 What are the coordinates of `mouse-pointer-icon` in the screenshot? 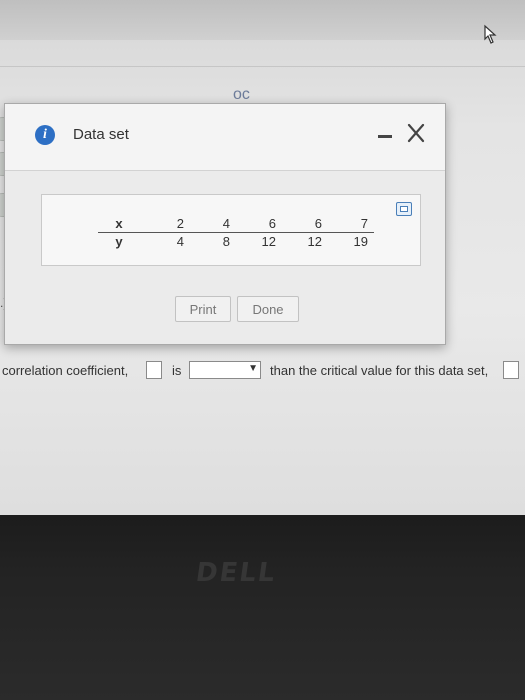 It's located at (490, 34).